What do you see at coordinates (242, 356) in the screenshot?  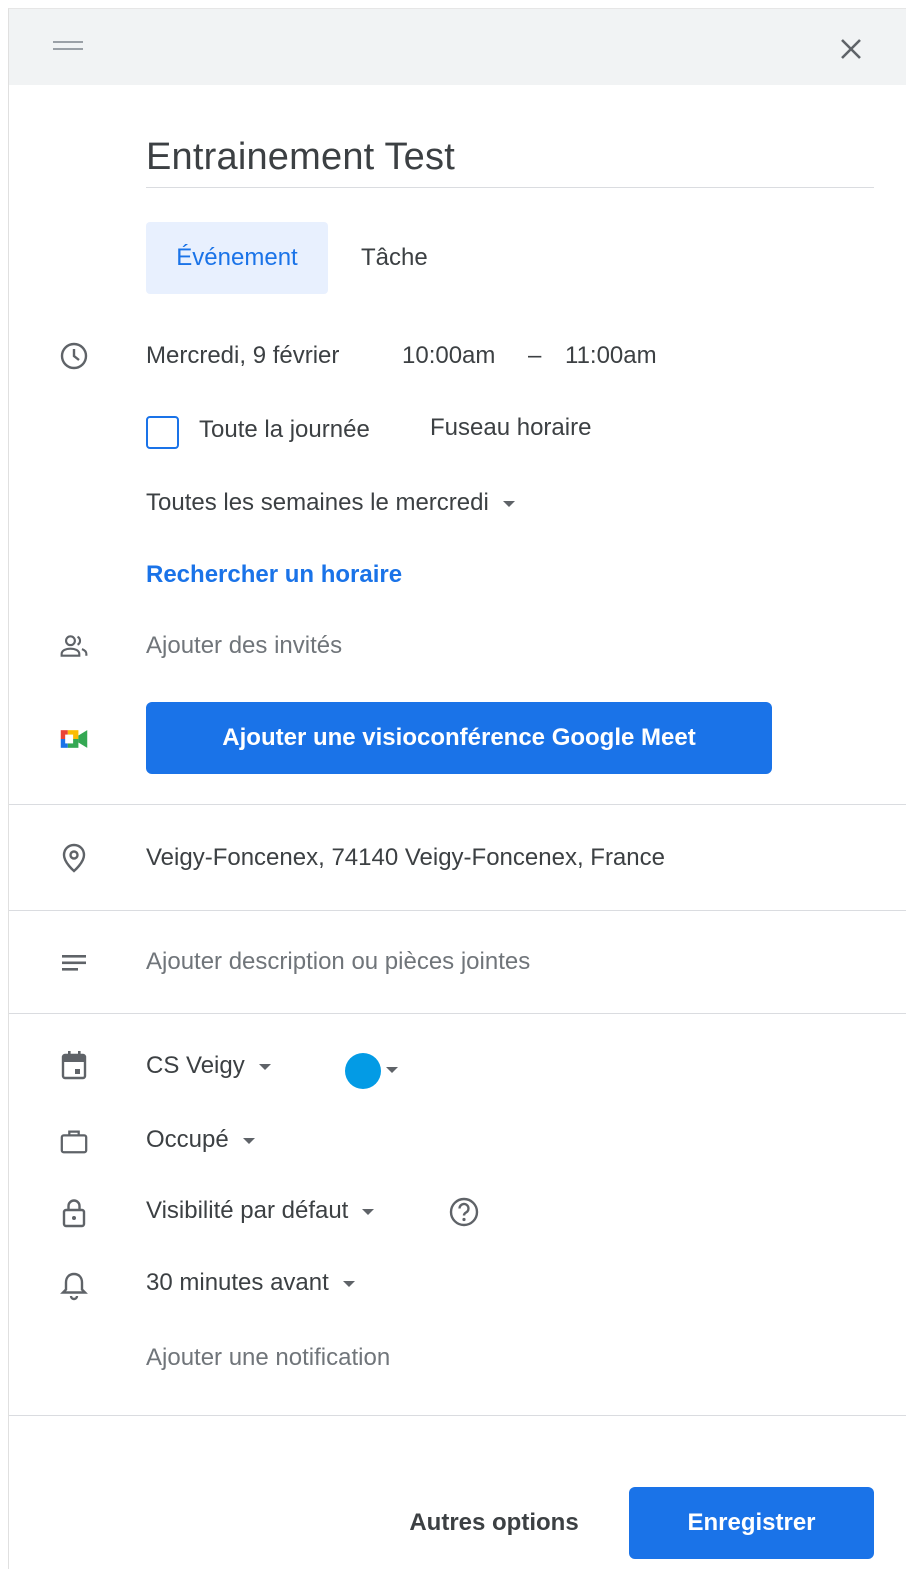 I see `date-field: Mercredi, 9 février` at bounding box center [242, 356].